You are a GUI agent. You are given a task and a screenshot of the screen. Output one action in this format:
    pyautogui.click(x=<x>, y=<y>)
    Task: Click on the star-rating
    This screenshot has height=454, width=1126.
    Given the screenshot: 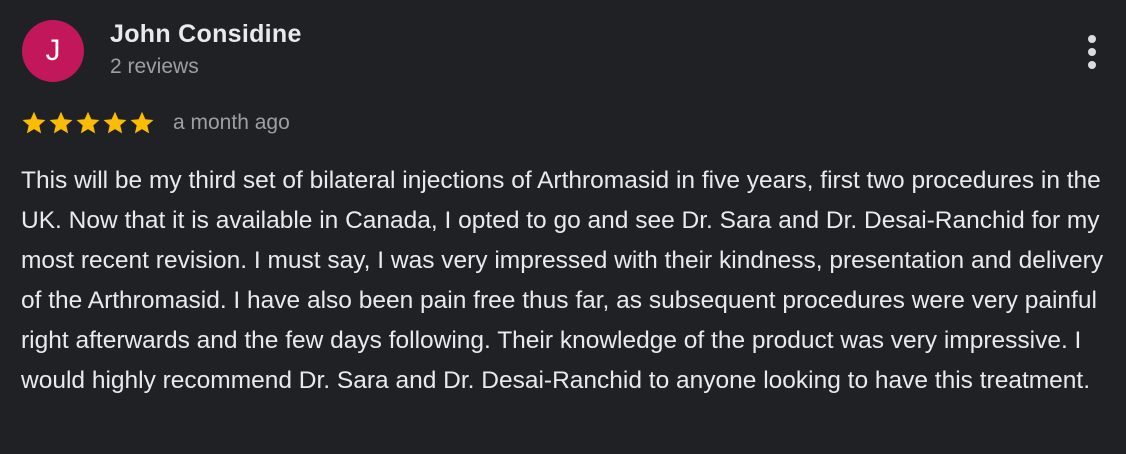 What is the action you would take?
    pyautogui.click(x=88, y=123)
    